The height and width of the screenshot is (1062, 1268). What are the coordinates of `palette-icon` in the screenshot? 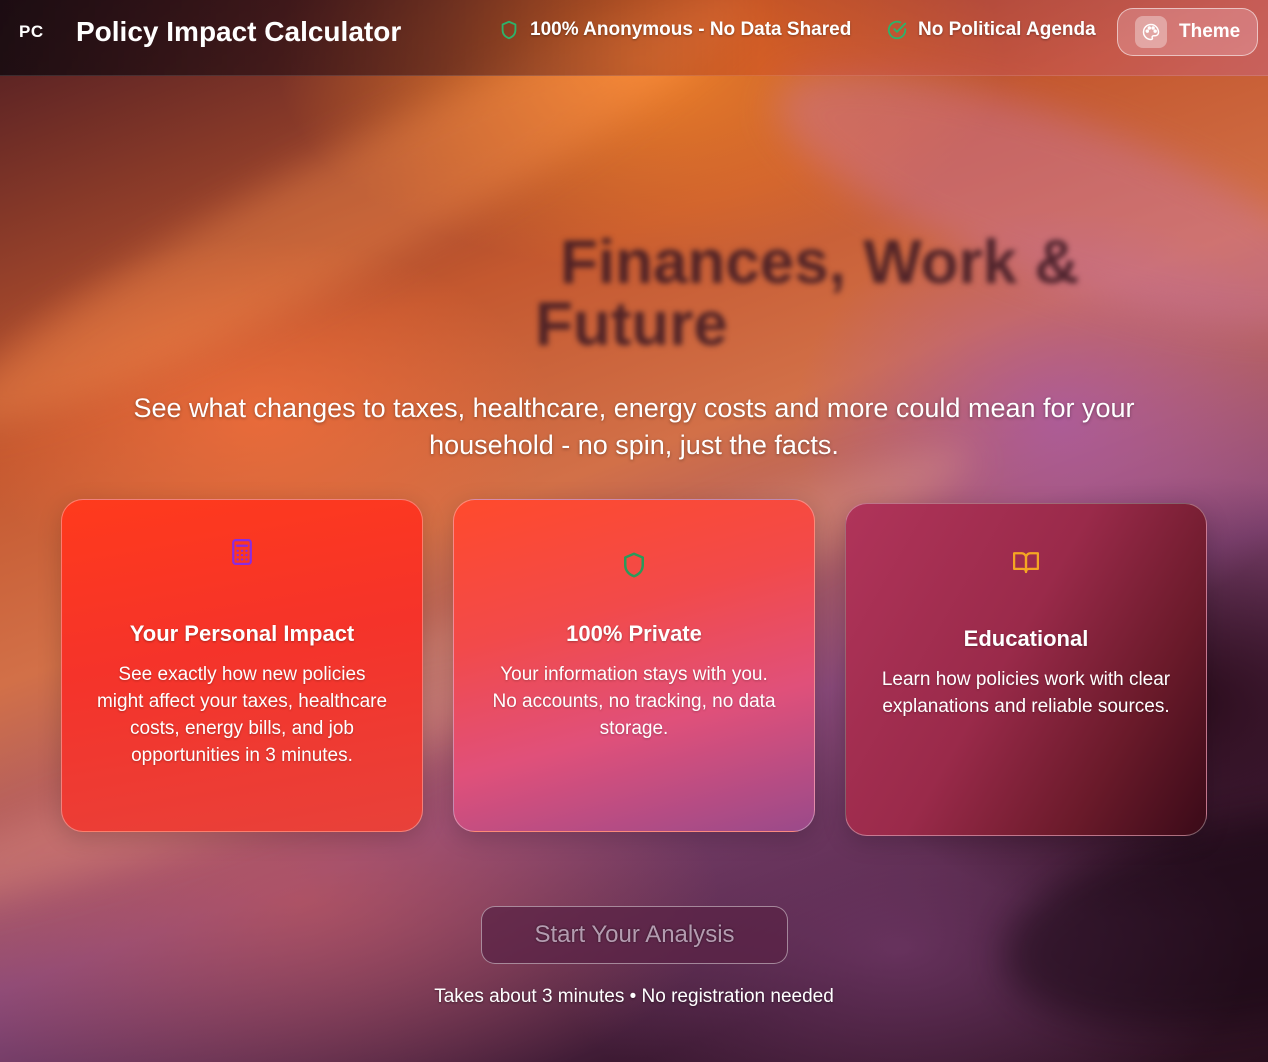 It's located at (1151, 32).